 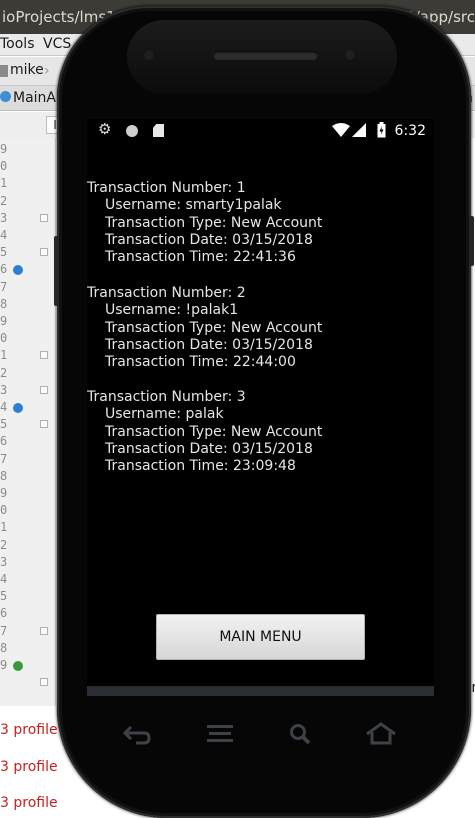 What do you see at coordinates (410, 131) in the screenshot?
I see `status-clock: 6:32` at bounding box center [410, 131].